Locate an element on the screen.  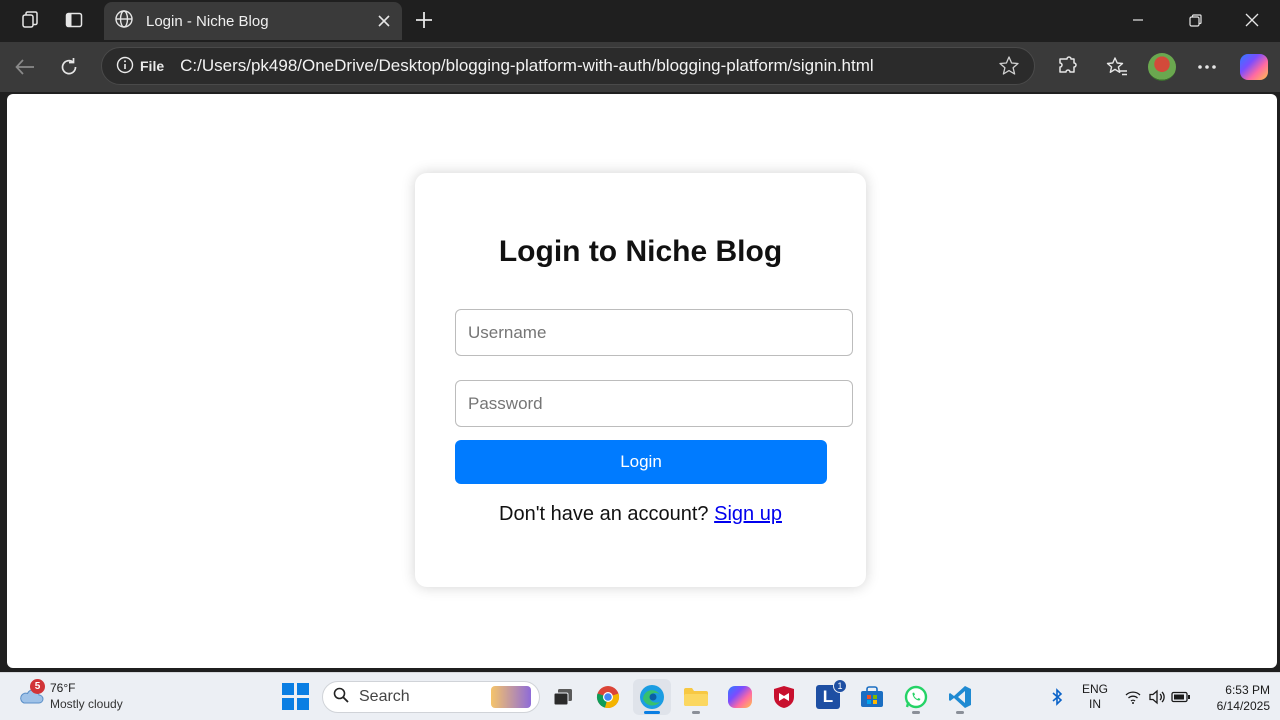
clock-time: 6:53 PM is located at coordinates (1247, 690).